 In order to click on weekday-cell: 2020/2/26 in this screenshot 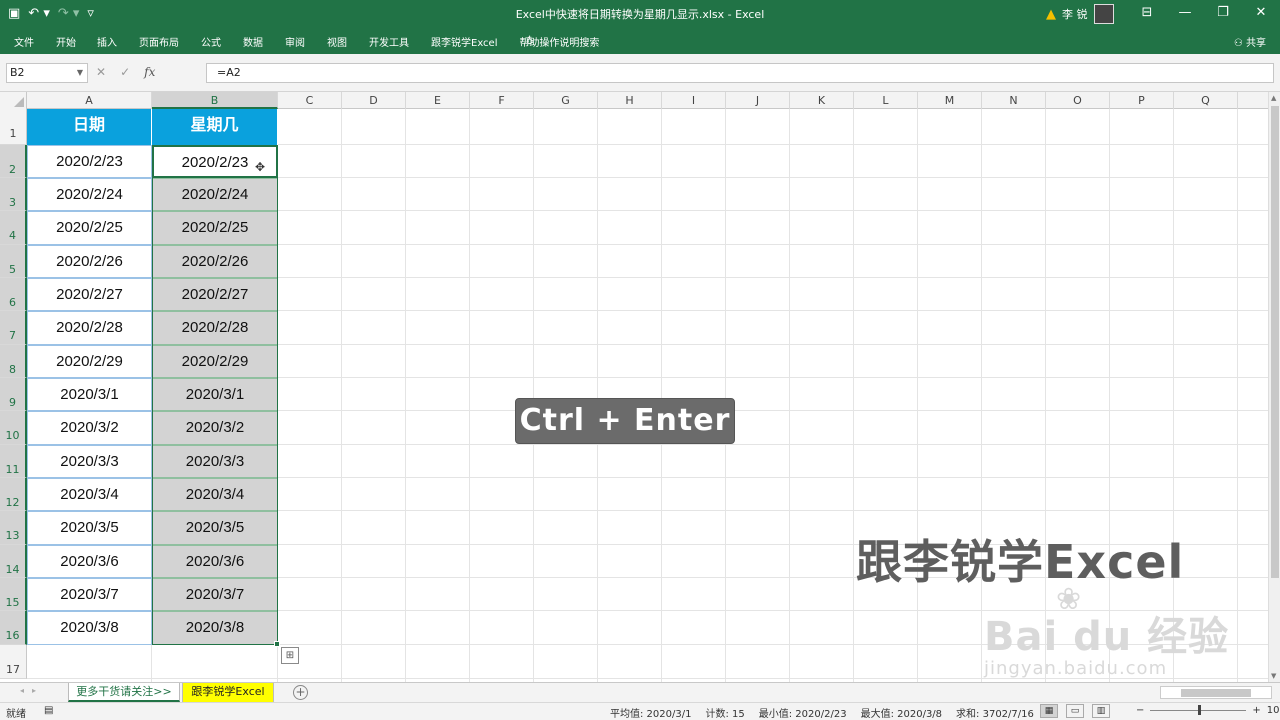, I will do `click(215, 261)`.